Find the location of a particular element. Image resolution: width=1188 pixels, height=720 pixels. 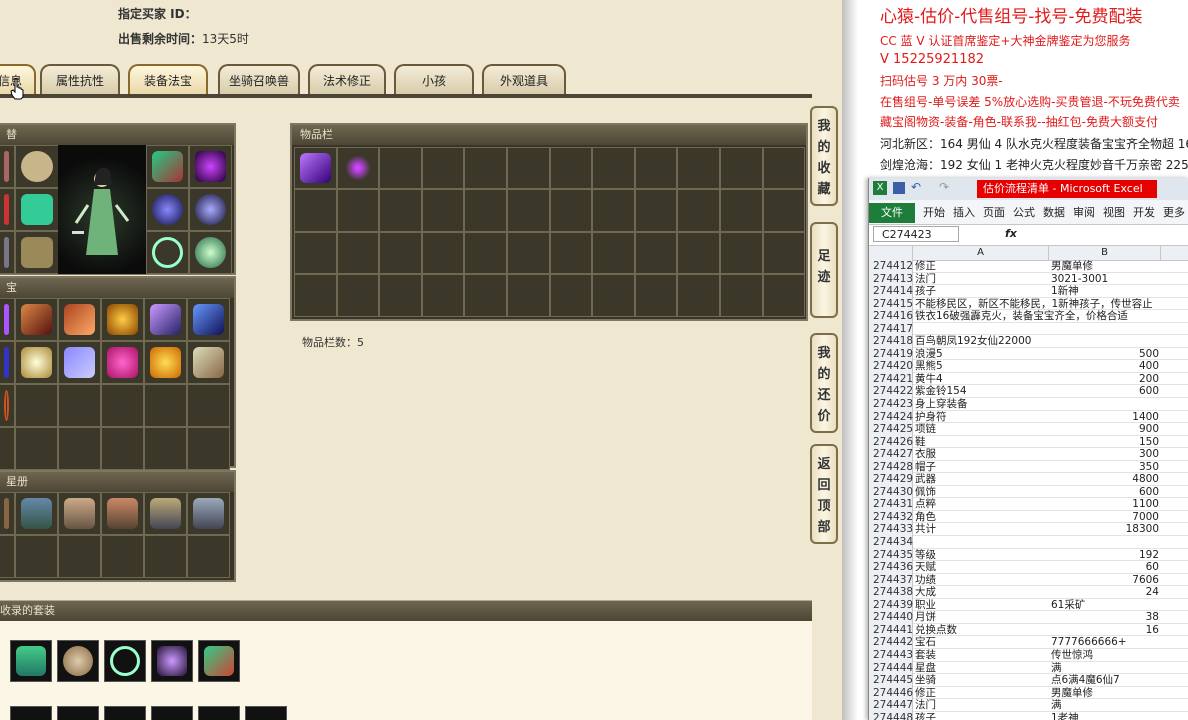

ribbon-tab-view: 视图 is located at coordinates (1114, 213).